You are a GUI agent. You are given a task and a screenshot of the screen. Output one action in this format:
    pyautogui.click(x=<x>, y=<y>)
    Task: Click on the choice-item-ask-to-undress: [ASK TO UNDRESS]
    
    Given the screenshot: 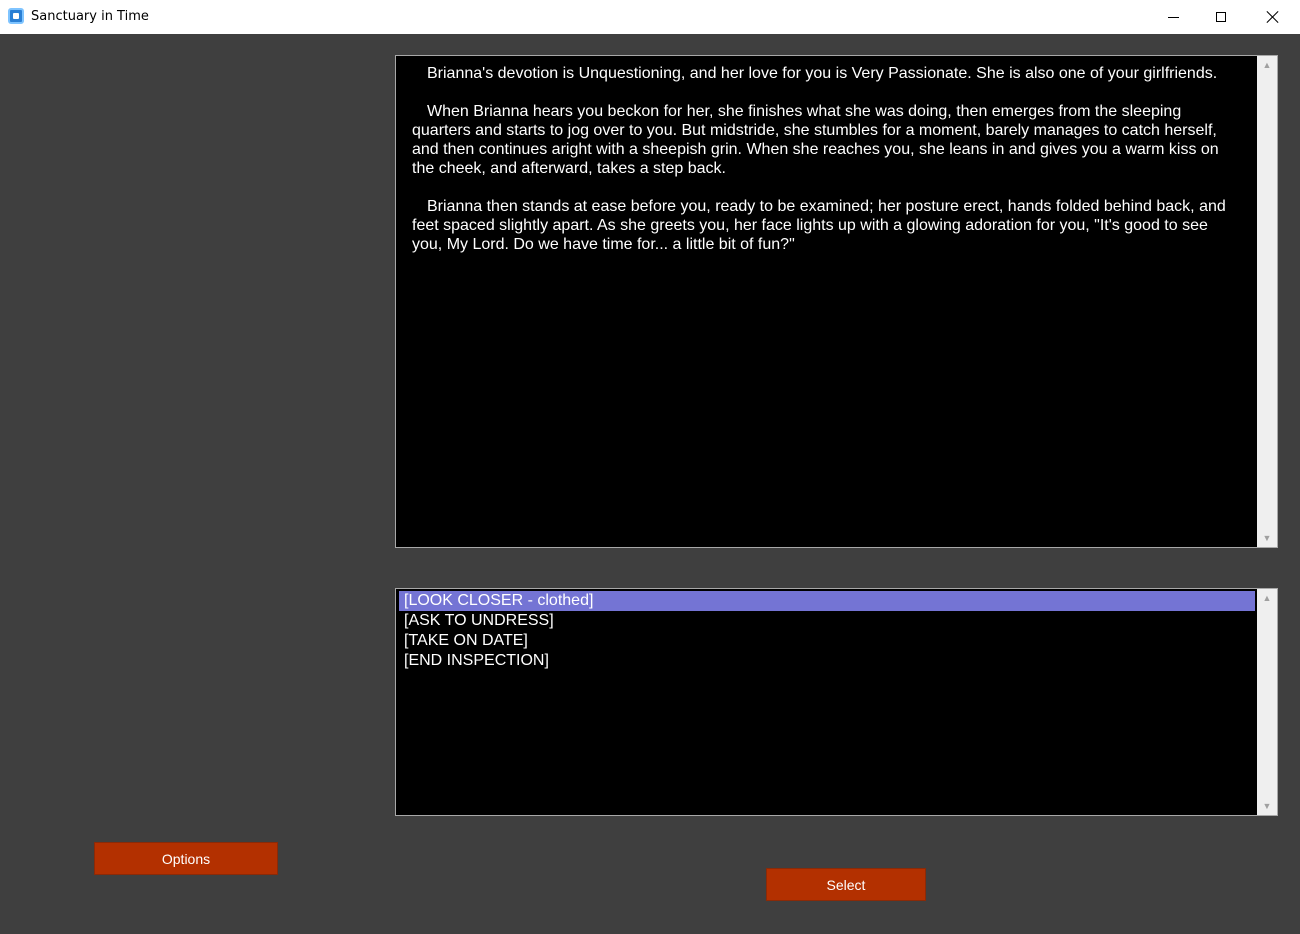 What is the action you would take?
    pyautogui.click(x=827, y=621)
    